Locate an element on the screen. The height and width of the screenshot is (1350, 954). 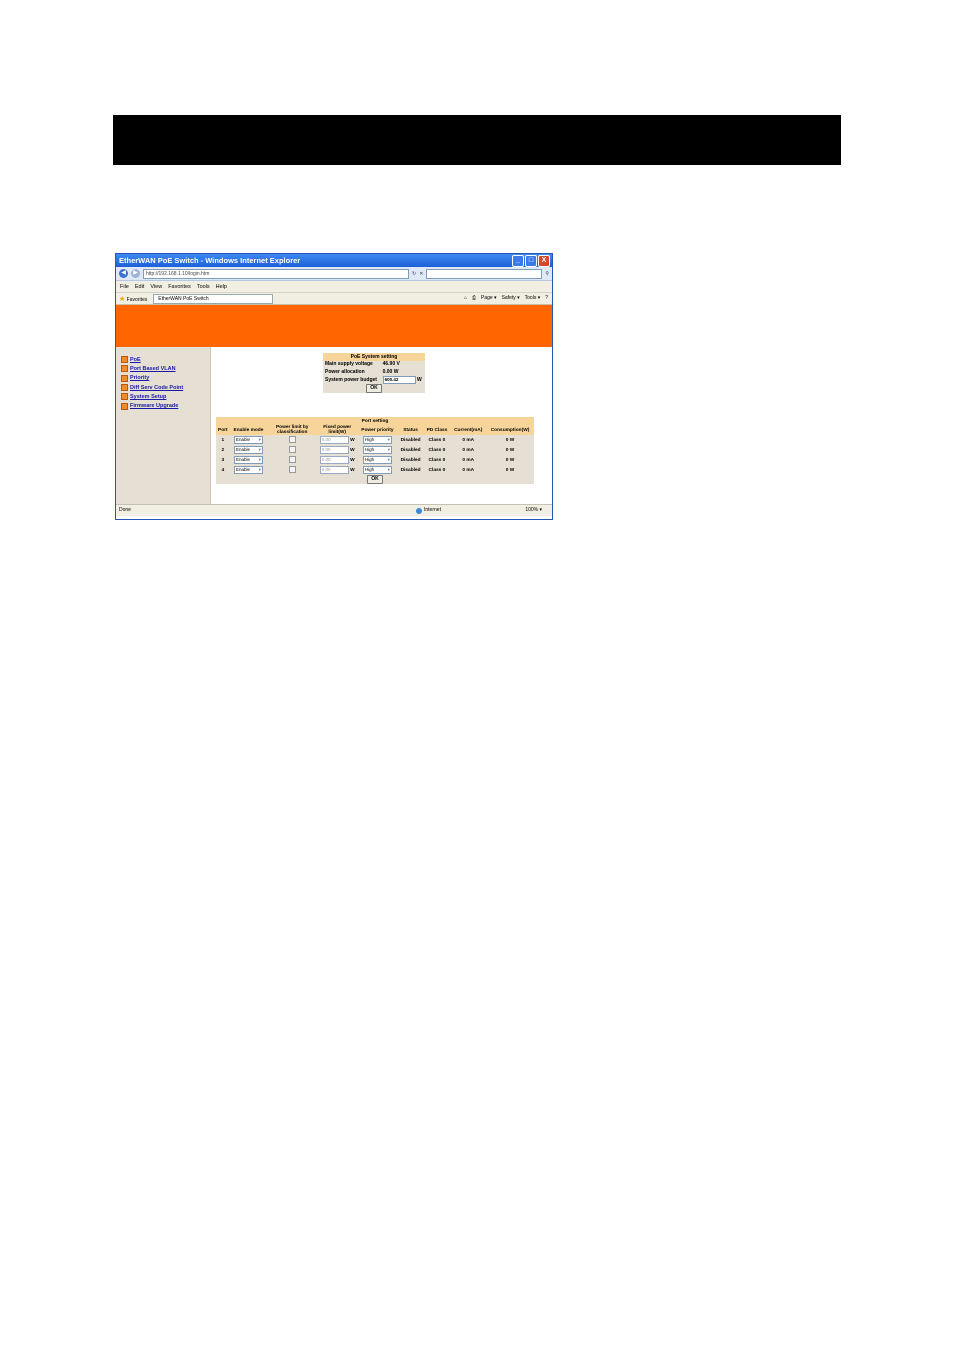
nav-item-diff-serv: Diff Serv Code Point is located at coordinates (163, 387).